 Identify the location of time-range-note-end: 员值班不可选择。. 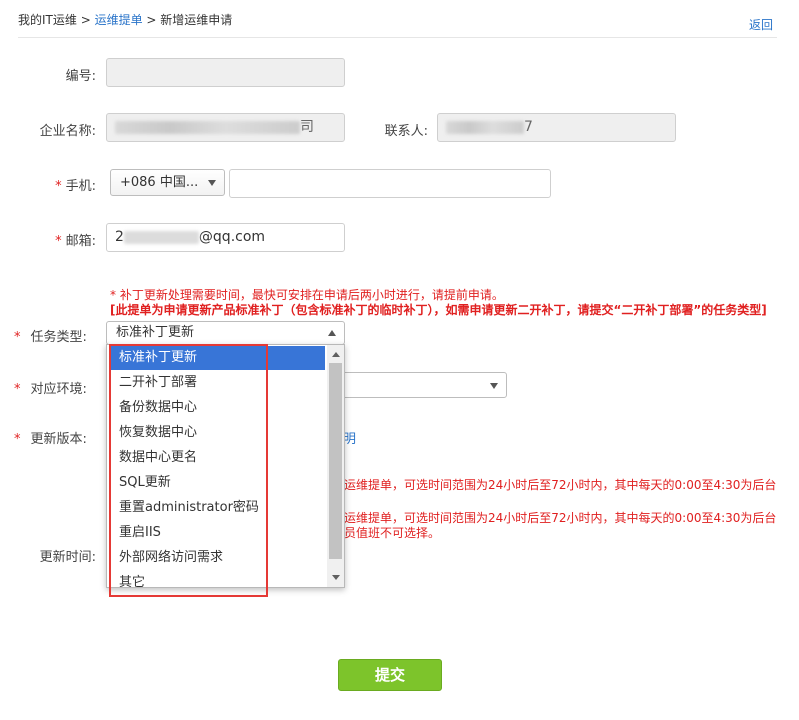
(392, 533).